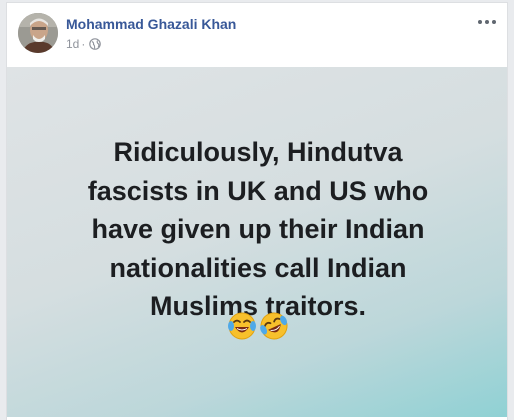  I want to click on post-text-line: have given up their Indian, so click(258, 229).